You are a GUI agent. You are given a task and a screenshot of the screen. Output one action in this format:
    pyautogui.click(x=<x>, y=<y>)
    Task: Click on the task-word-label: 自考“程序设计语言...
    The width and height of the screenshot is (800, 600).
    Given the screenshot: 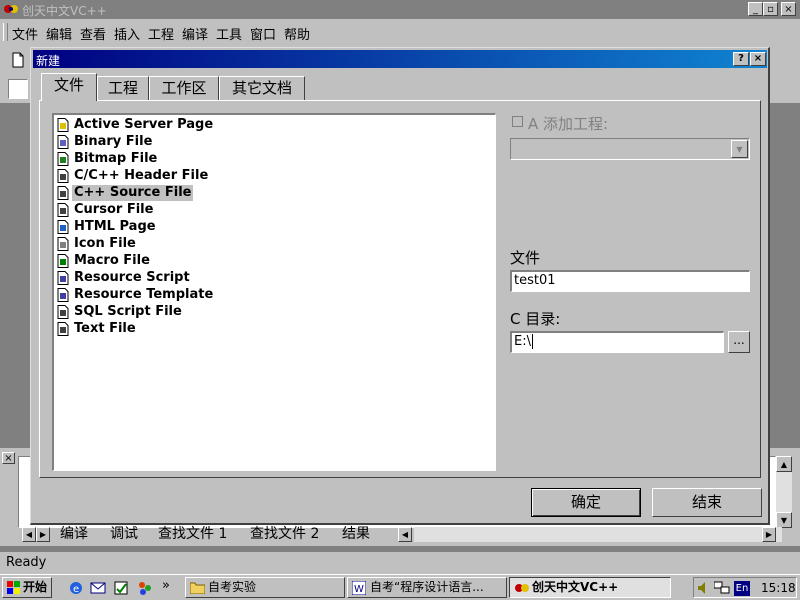 What is the action you would take?
    pyautogui.click(x=427, y=587)
    